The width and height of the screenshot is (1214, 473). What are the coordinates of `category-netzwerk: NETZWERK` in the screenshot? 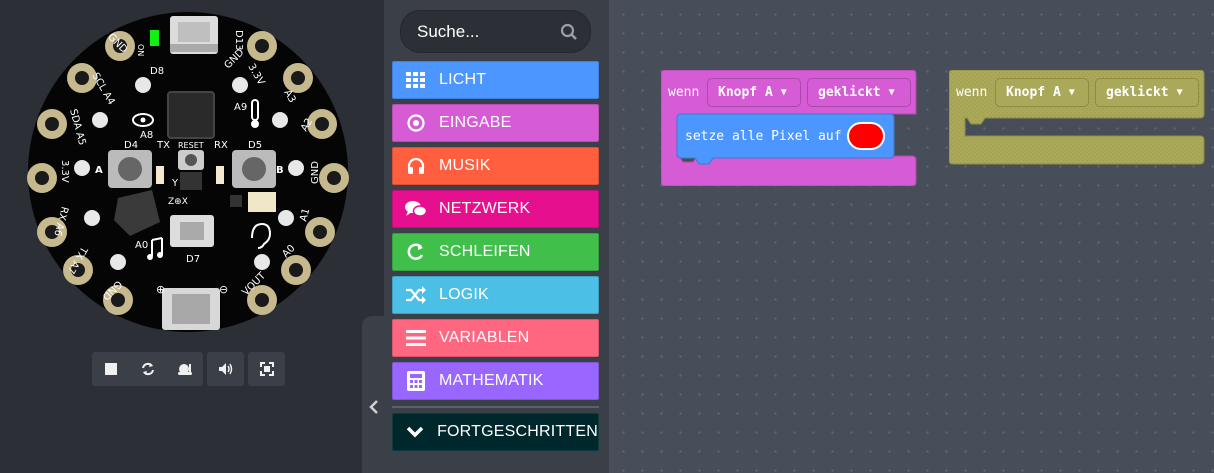 It's located at (495, 209).